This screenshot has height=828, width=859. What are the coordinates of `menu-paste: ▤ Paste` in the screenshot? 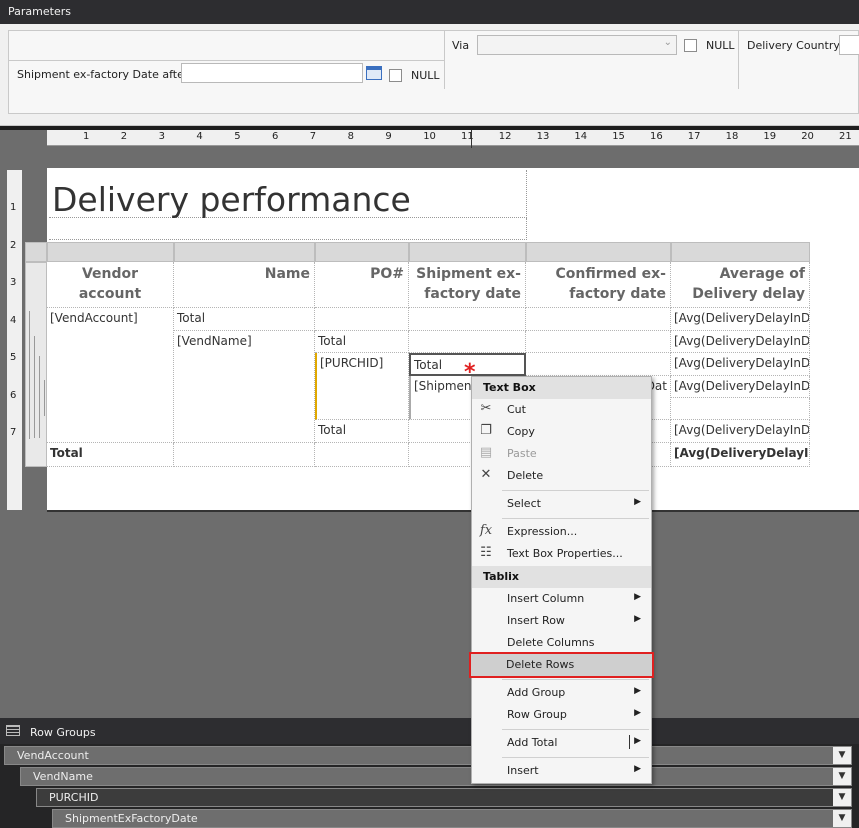 It's located at (561, 454).